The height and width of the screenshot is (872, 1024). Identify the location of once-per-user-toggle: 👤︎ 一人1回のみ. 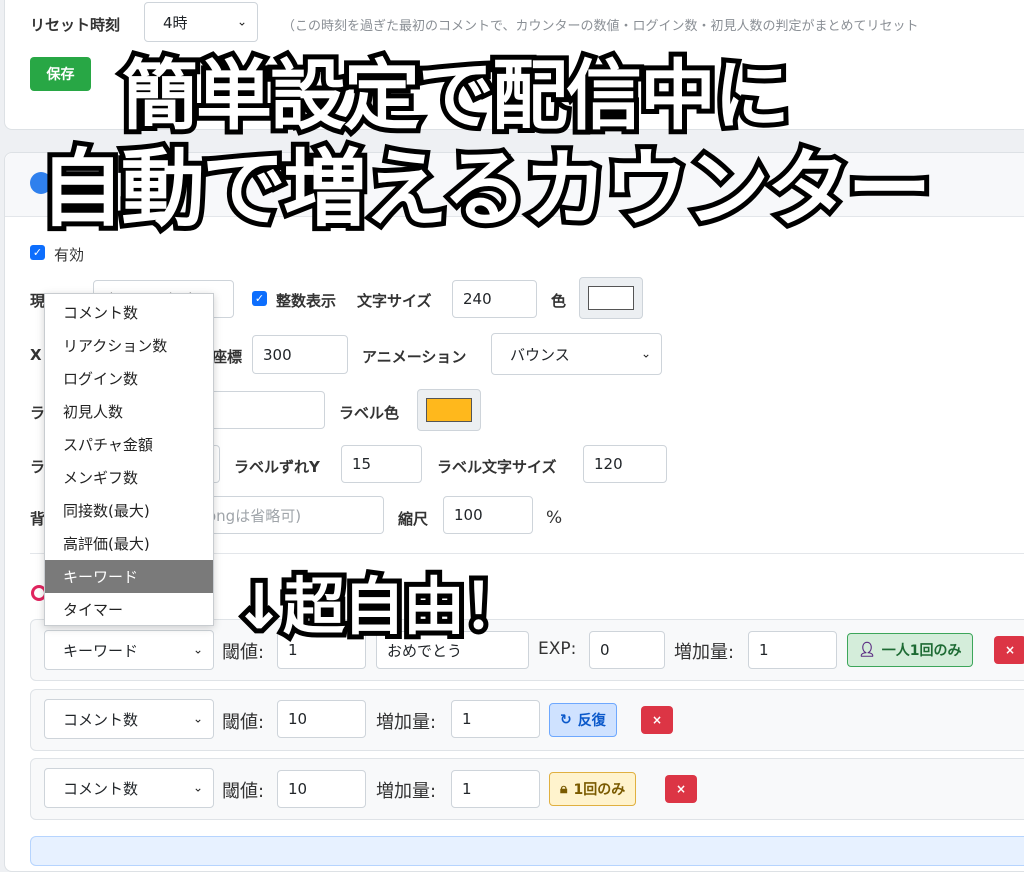
(910, 650).